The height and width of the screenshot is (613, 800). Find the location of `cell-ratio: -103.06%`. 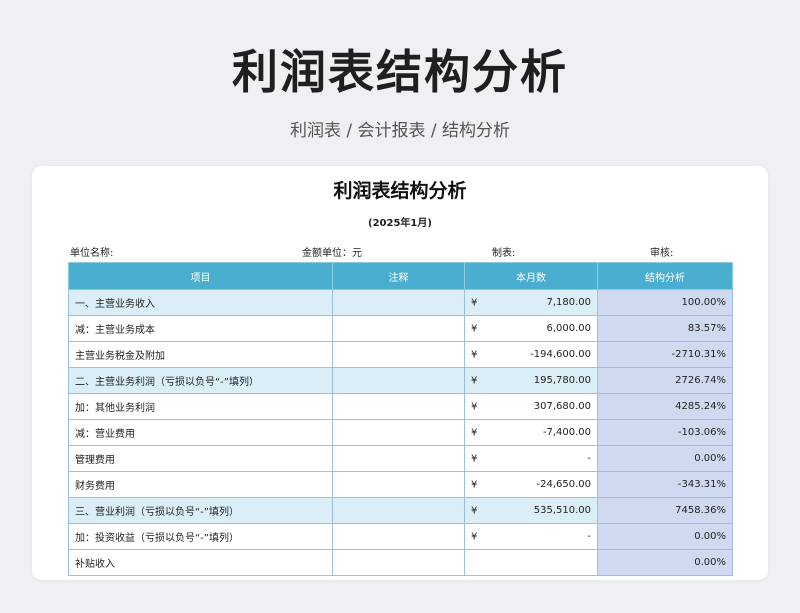

cell-ratio: -103.06% is located at coordinates (665, 432).